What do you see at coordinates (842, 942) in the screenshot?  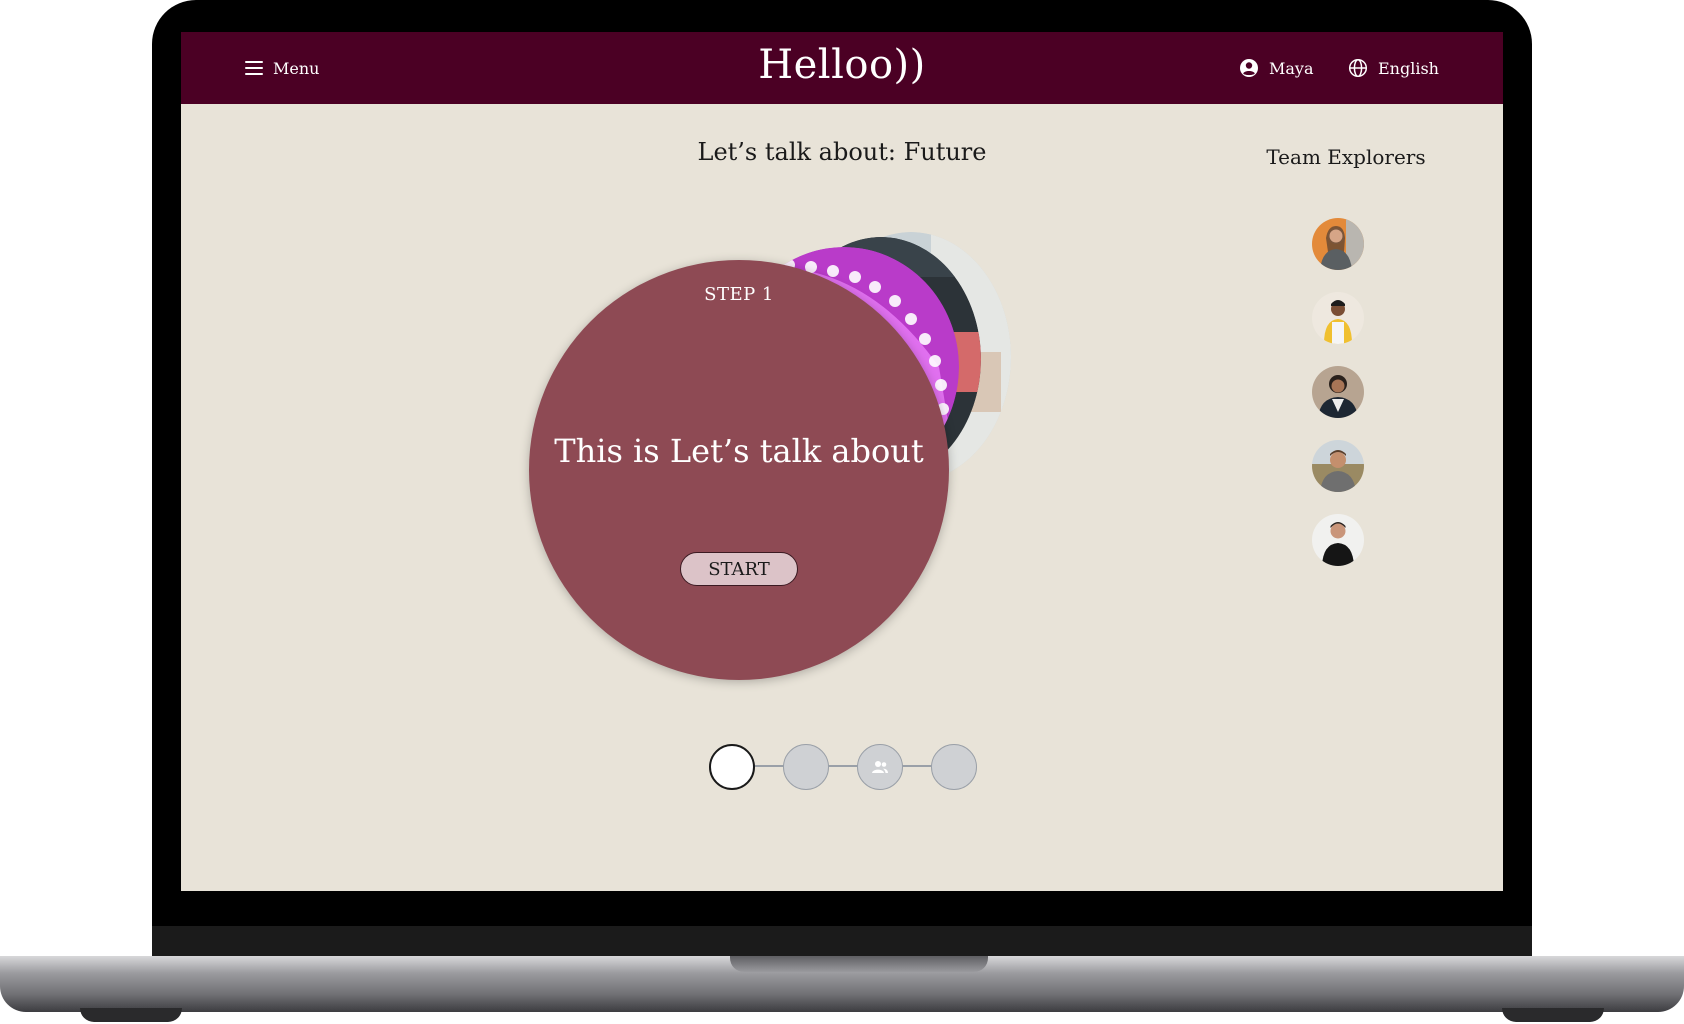 I see `laptop-bezel-bottom` at bounding box center [842, 942].